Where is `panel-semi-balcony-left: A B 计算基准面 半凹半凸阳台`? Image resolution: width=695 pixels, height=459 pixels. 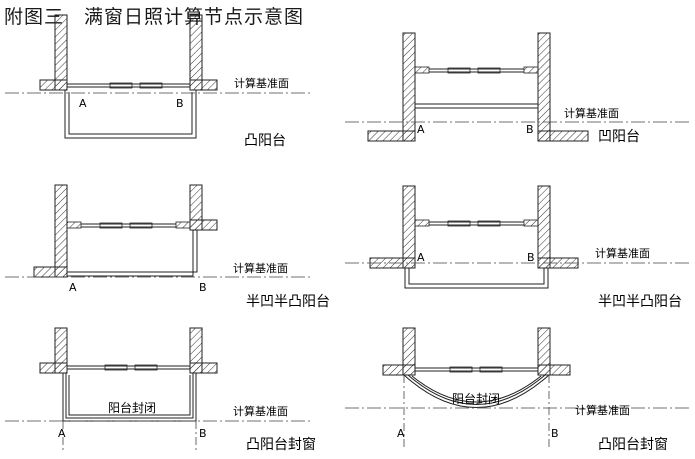
panel-semi-balcony-left: A B 计算基准面 半凹半凸阳台 is located at coordinates (167, 247).